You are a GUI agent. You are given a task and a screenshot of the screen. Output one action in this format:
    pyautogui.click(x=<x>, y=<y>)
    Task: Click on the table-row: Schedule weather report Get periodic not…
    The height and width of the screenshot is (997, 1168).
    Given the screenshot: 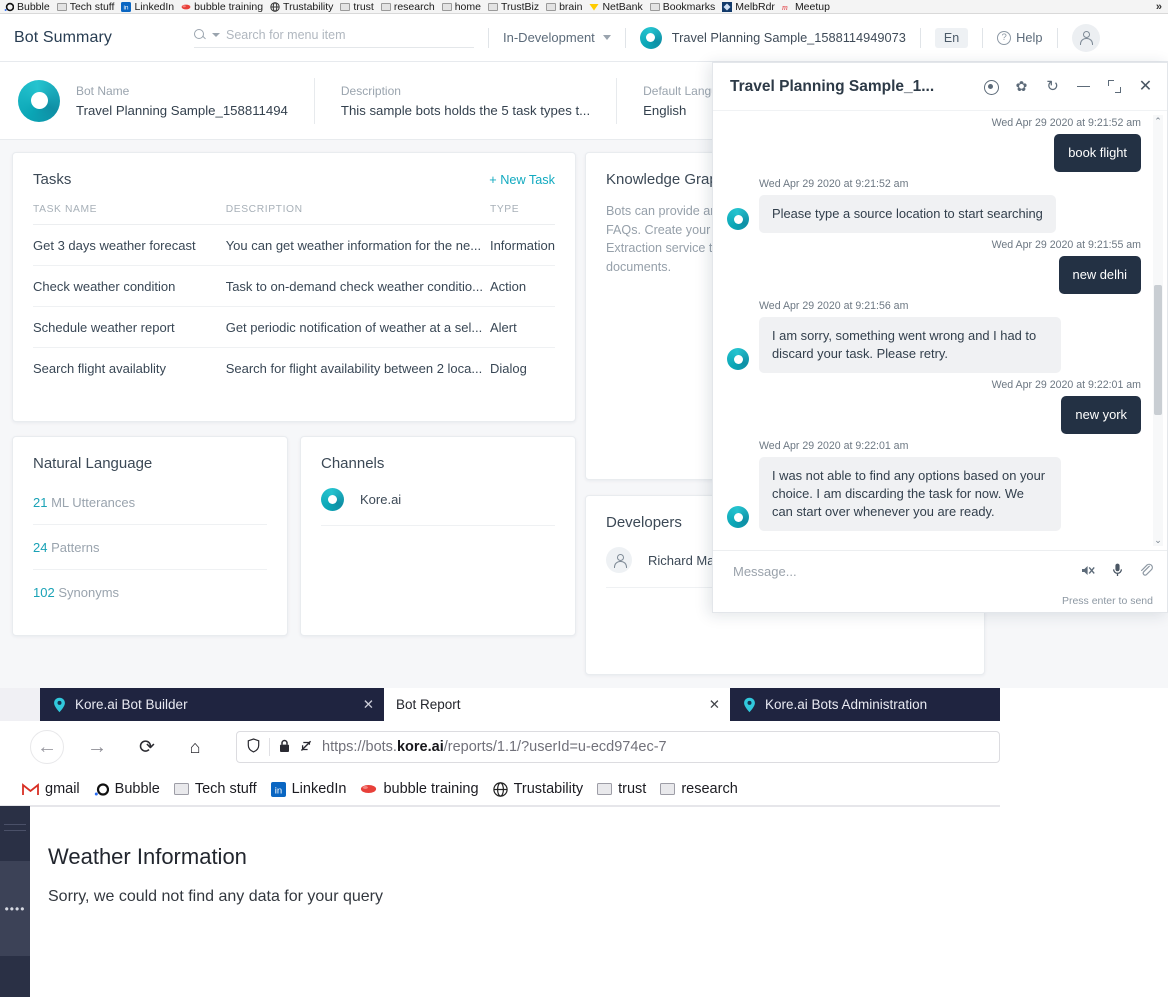 What is the action you would take?
    pyautogui.click(x=294, y=327)
    